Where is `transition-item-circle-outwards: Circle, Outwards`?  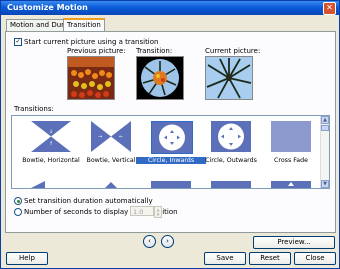
transition-item-circle-outwards: Circle, Outwards is located at coordinates (226, 144).